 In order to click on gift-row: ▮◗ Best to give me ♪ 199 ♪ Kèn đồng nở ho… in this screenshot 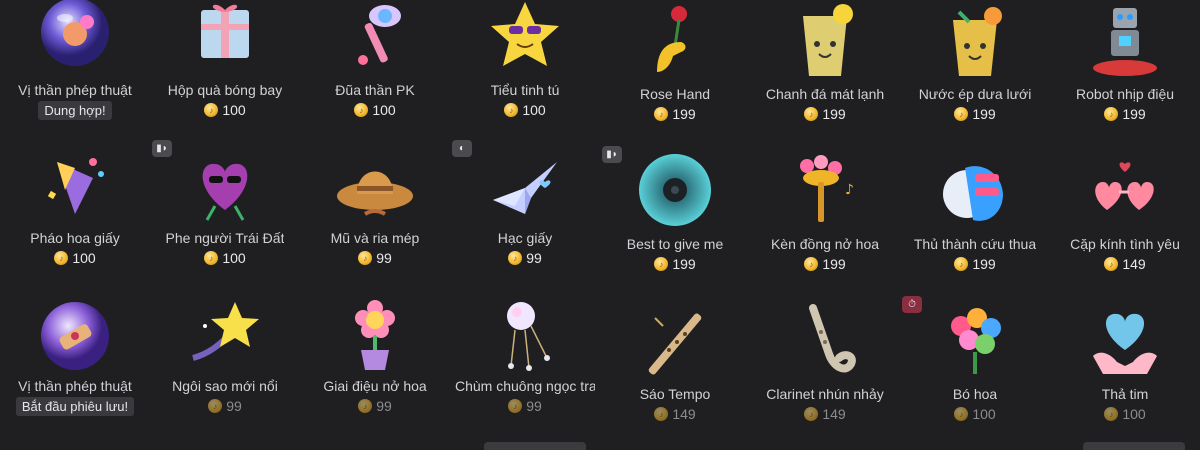, I will do `click(900, 209)`.